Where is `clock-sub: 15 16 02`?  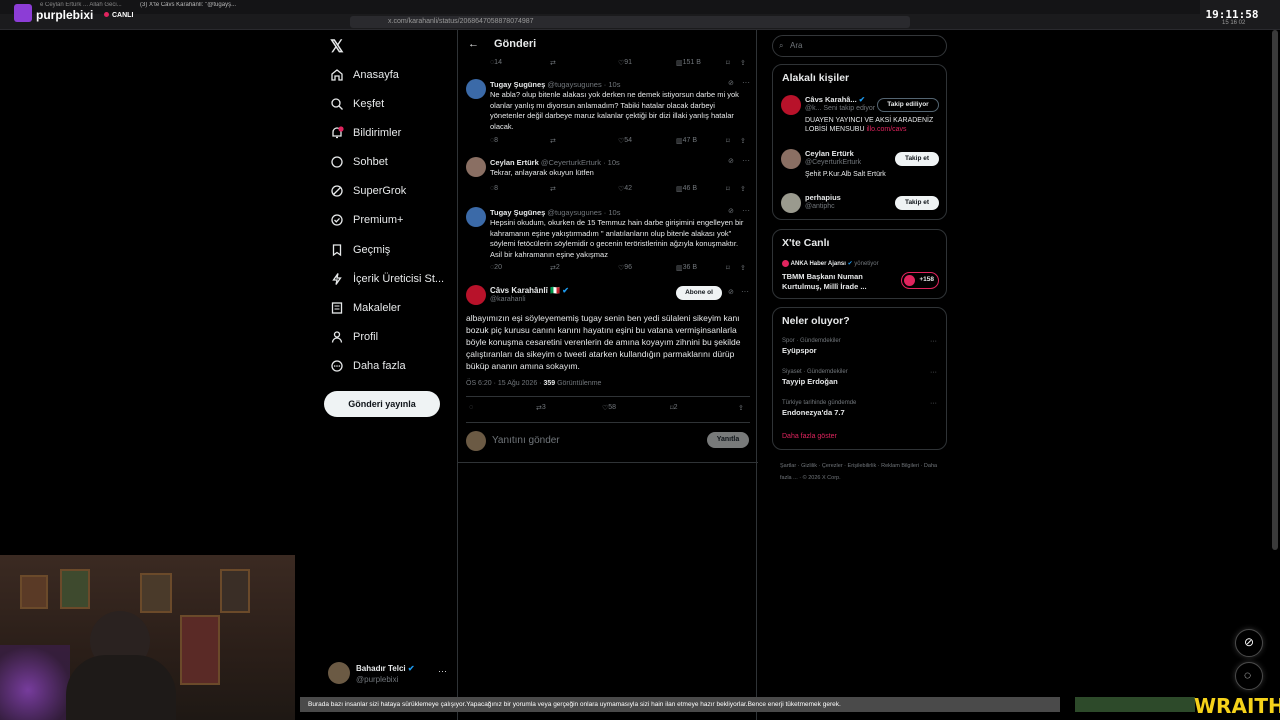 clock-sub: 15 16 02 is located at coordinates (1234, 23).